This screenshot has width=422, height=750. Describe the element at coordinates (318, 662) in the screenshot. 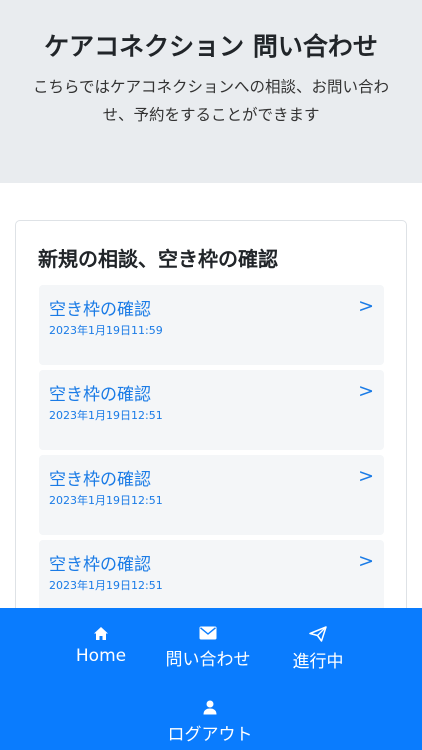

I see `nav-in-progress-label: 進行中` at that location.